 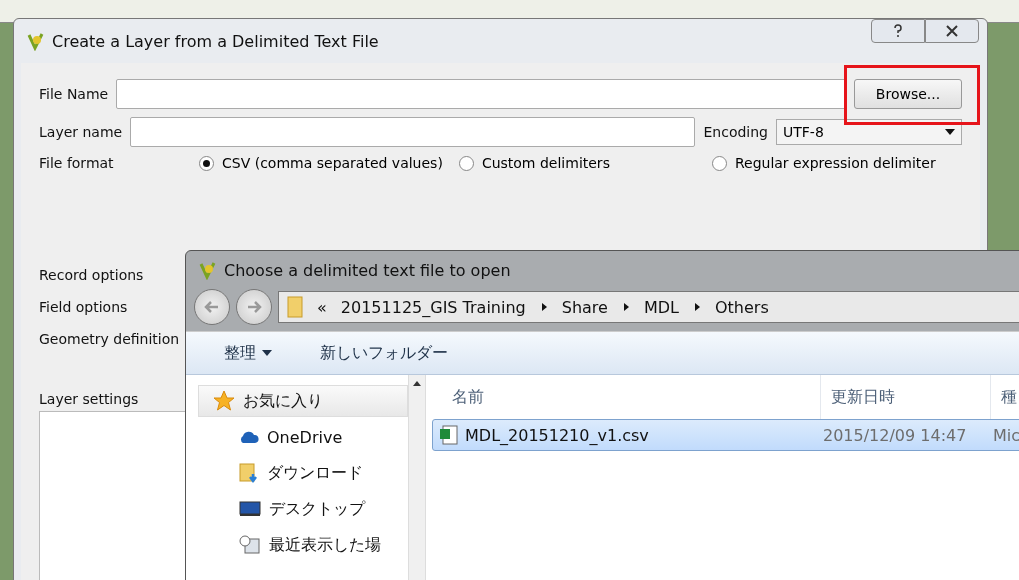 I want to click on desktop-icon, so click(x=250, y=509).